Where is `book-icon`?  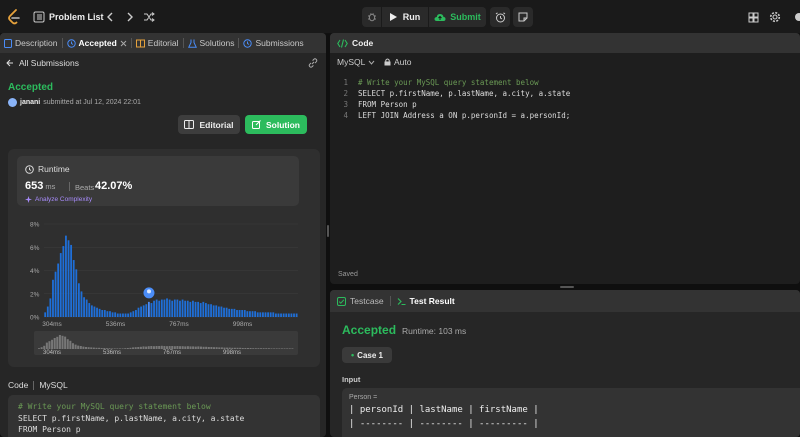
book-icon is located at coordinates (189, 124).